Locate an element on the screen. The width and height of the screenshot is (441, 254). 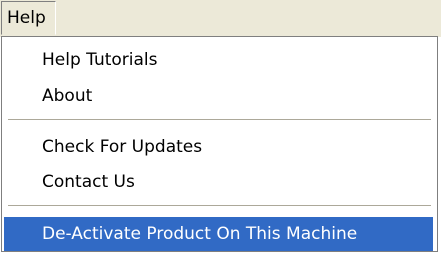
menu-item-deactivate-product: De-Activate Product On This Machine is located at coordinates (218, 234).